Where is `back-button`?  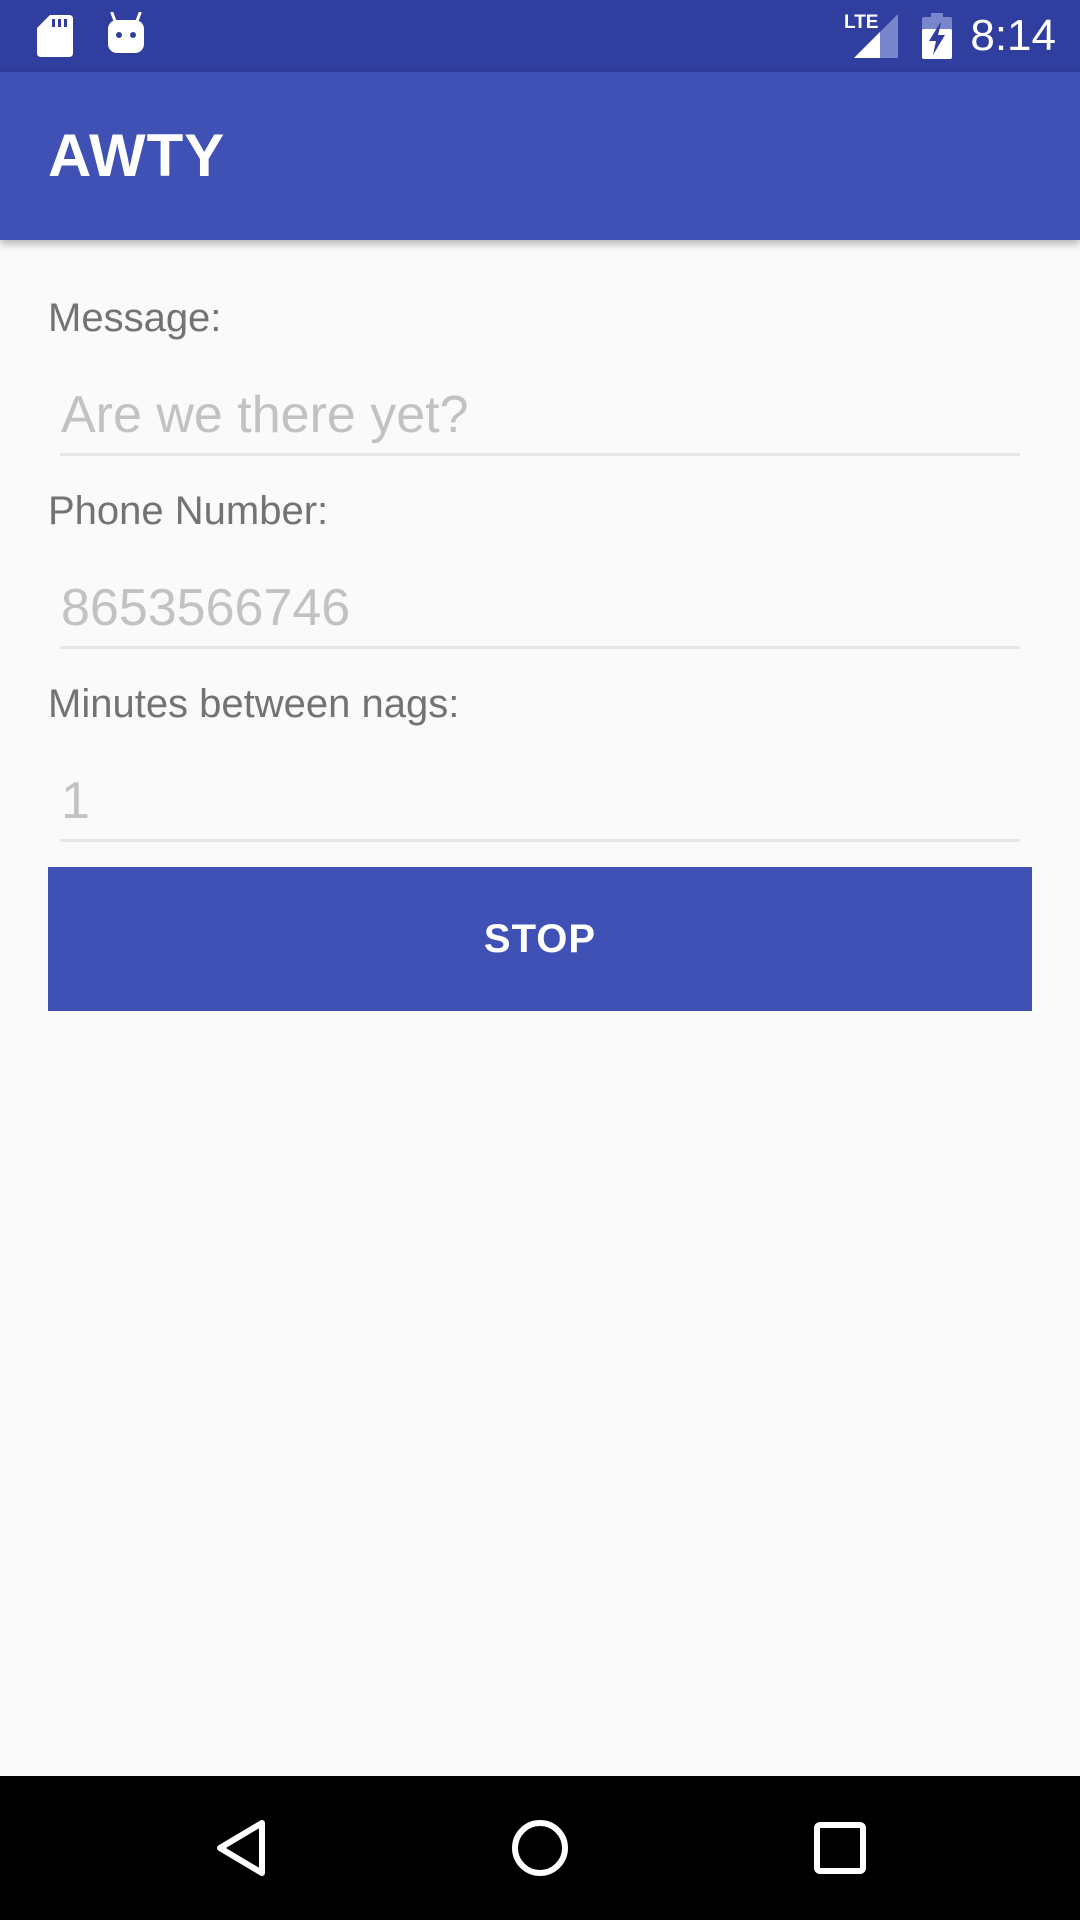
back-button is located at coordinates (241, 1848).